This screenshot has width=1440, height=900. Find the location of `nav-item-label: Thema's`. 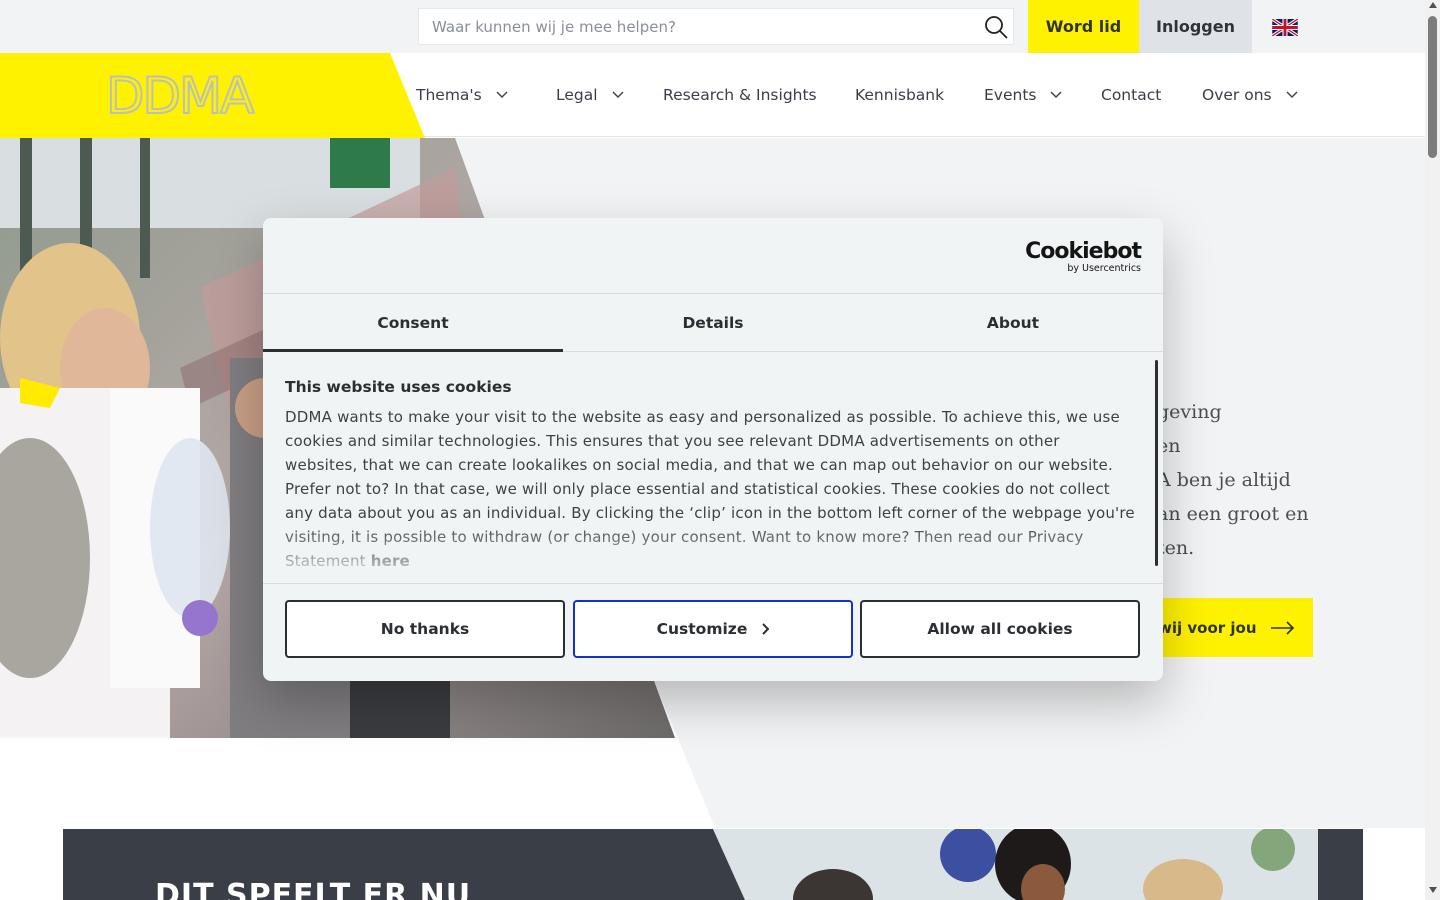

nav-item-label: Thema's is located at coordinates (449, 95).